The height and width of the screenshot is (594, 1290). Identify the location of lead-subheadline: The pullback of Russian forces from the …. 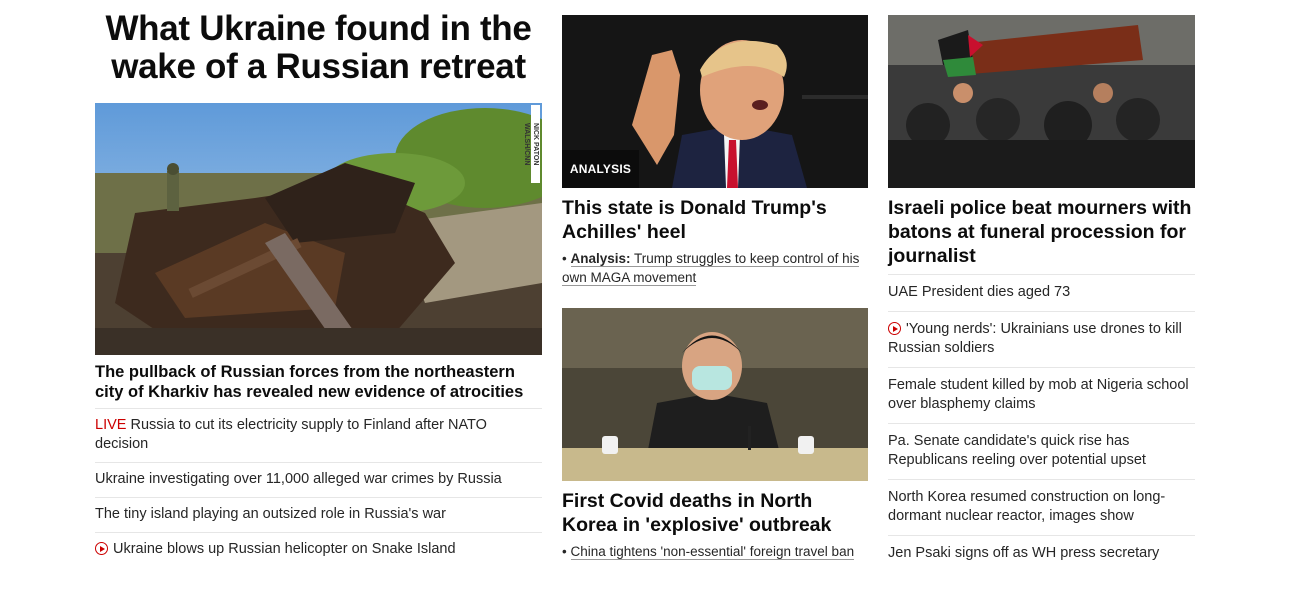
(318, 382).